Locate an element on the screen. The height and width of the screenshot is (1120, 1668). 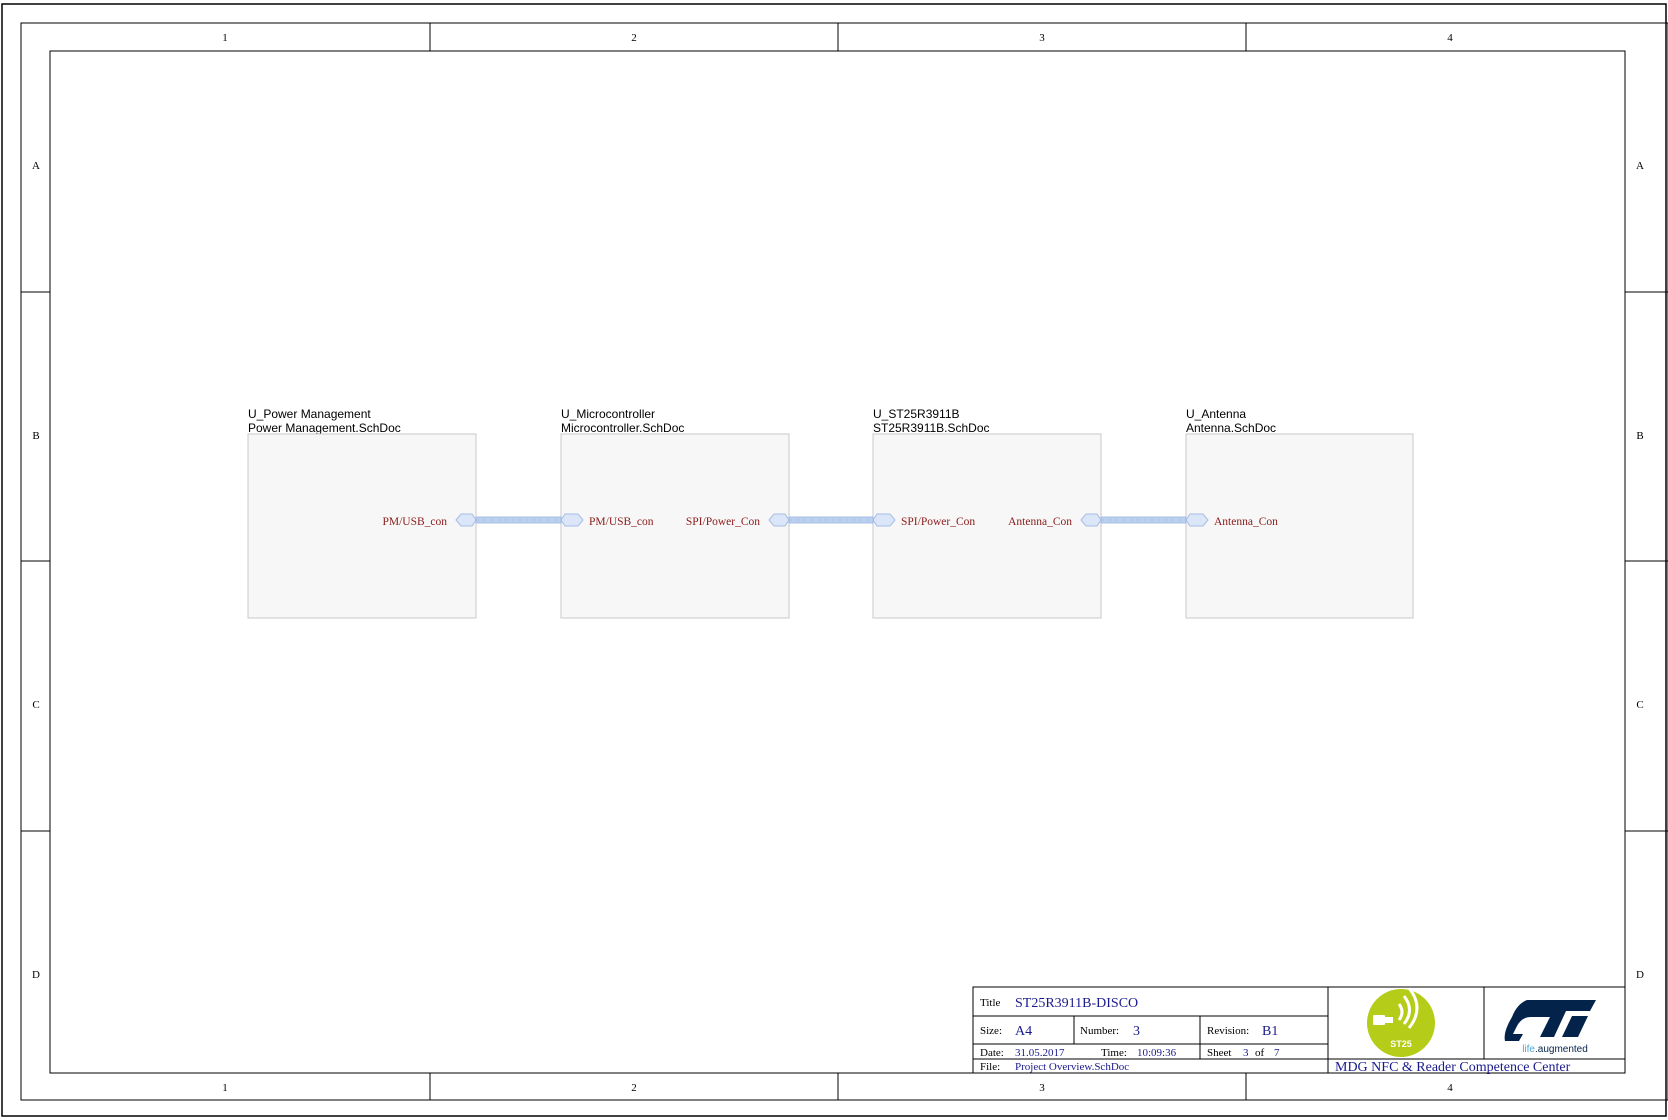
file-value: Project Overview.SchDoc is located at coordinates (1072, 1067).